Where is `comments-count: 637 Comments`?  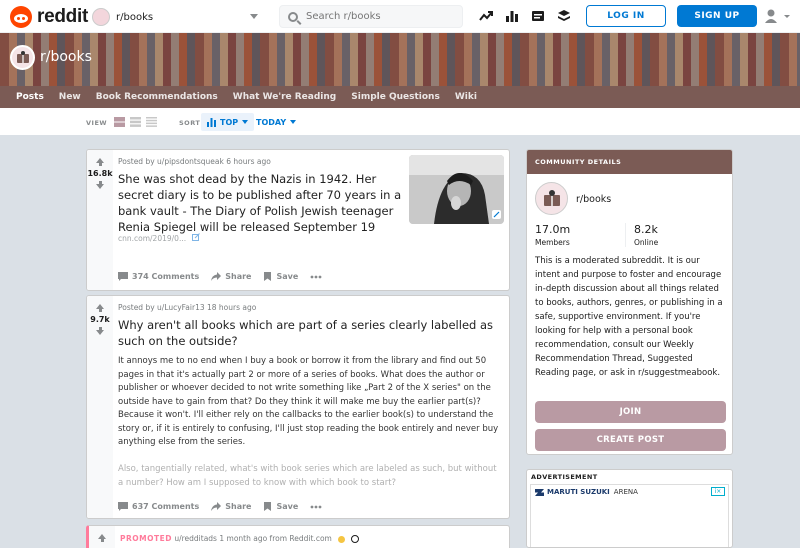 comments-count: 637 Comments is located at coordinates (166, 506).